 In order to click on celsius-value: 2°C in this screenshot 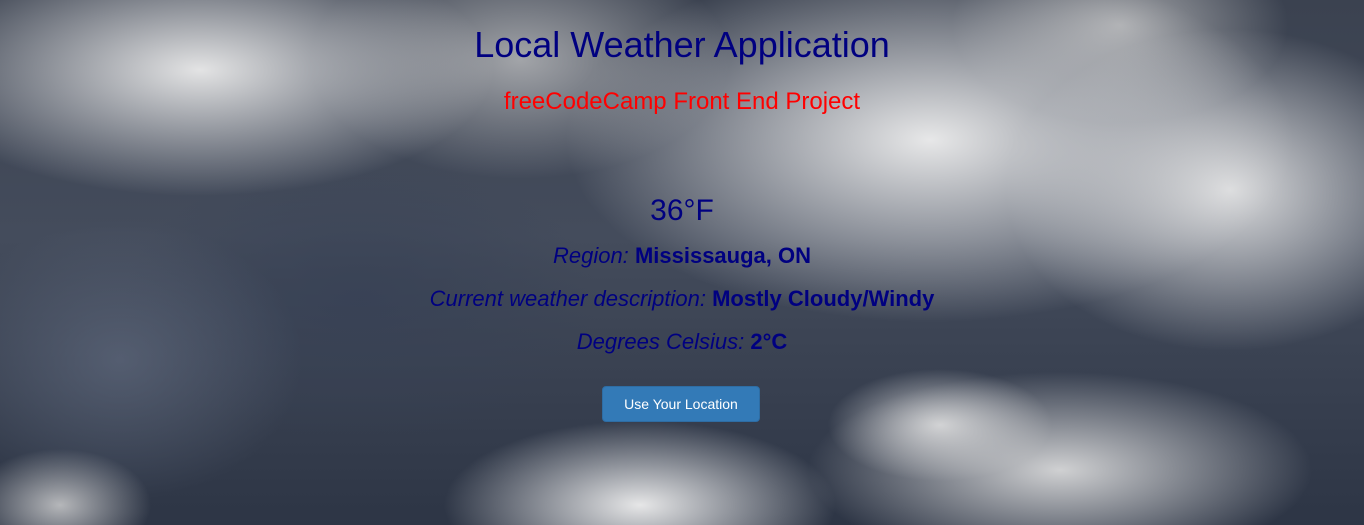, I will do `click(769, 341)`.